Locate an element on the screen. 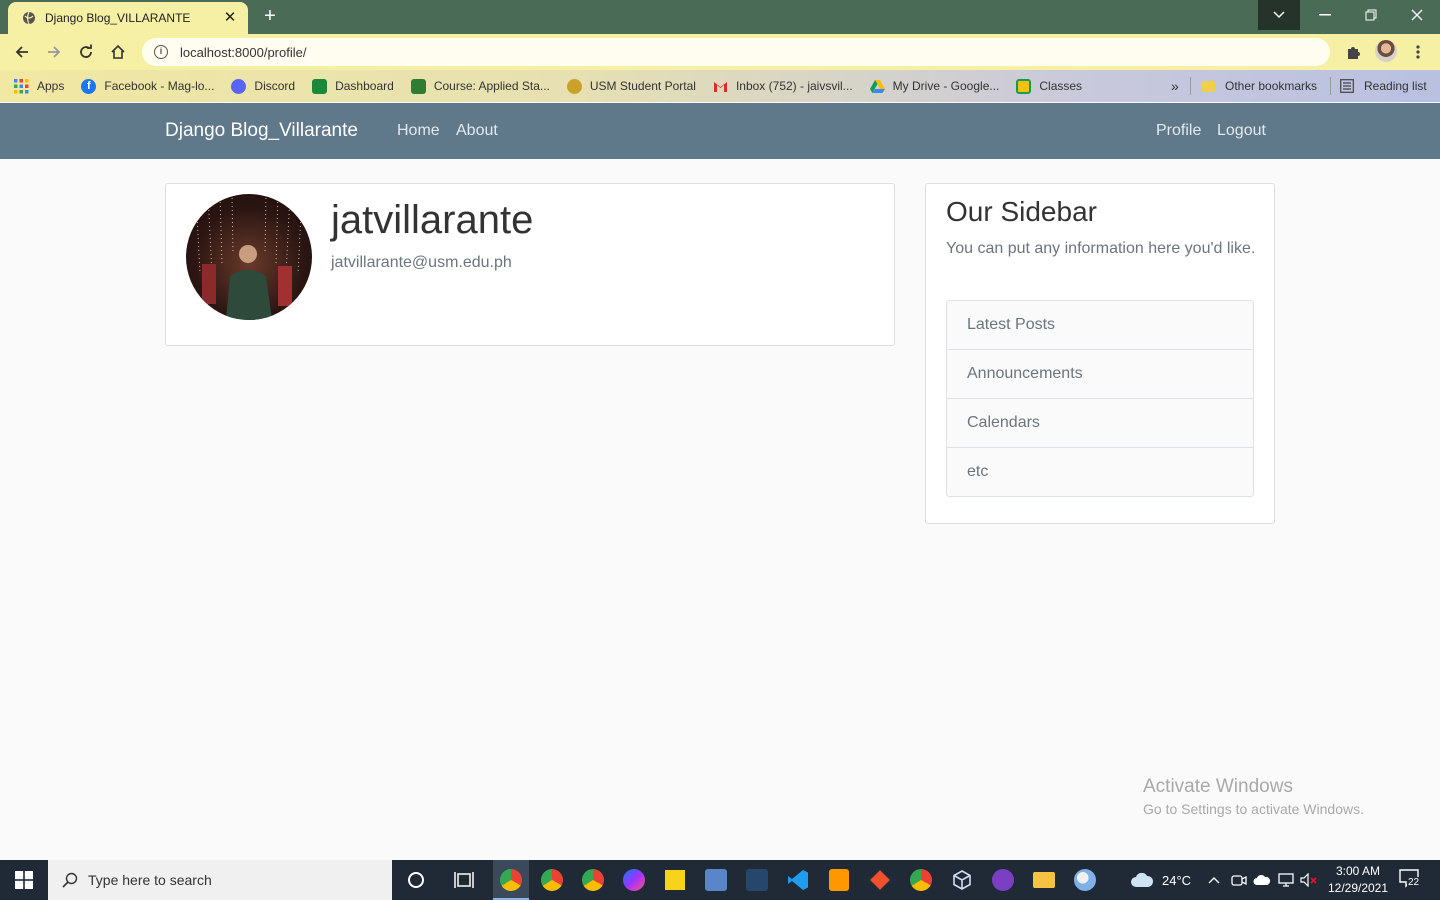 This screenshot has height=900, width=1440. chrome-active-icon is located at coordinates (511, 880).